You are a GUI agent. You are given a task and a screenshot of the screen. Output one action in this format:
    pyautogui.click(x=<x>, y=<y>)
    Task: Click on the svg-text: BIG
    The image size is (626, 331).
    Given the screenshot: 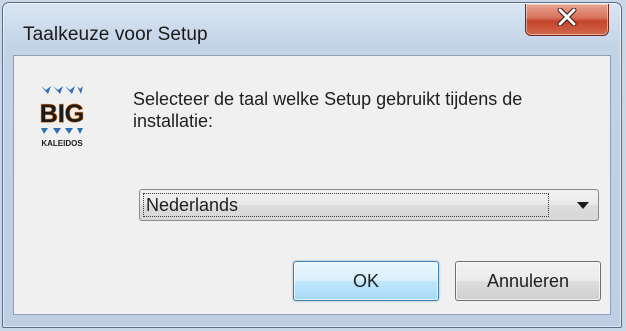 What is the action you would take?
    pyautogui.click(x=62, y=114)
    